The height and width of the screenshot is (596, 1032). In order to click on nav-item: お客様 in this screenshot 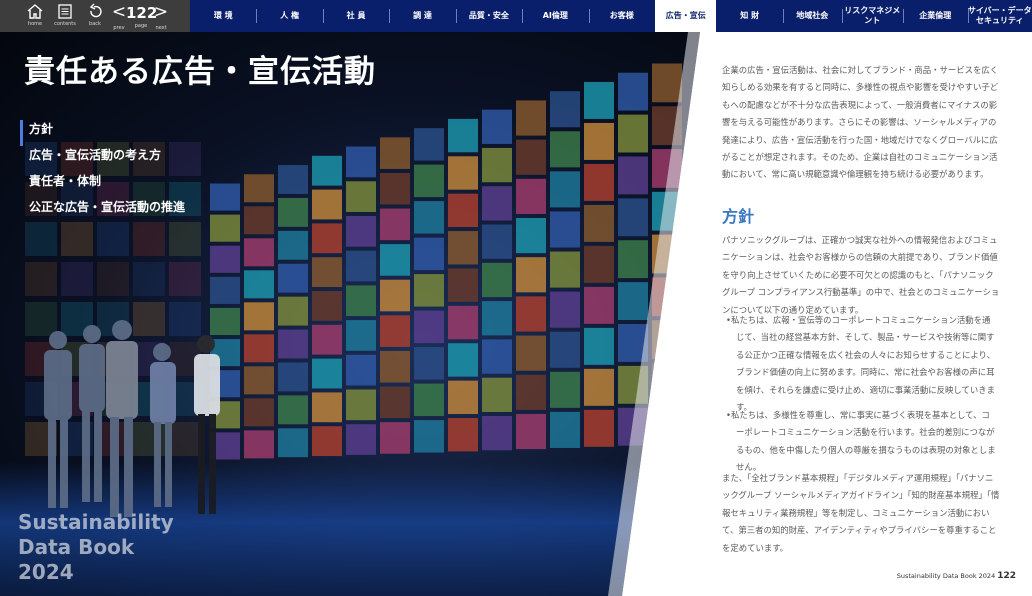, I will do `click(621, 16)`.